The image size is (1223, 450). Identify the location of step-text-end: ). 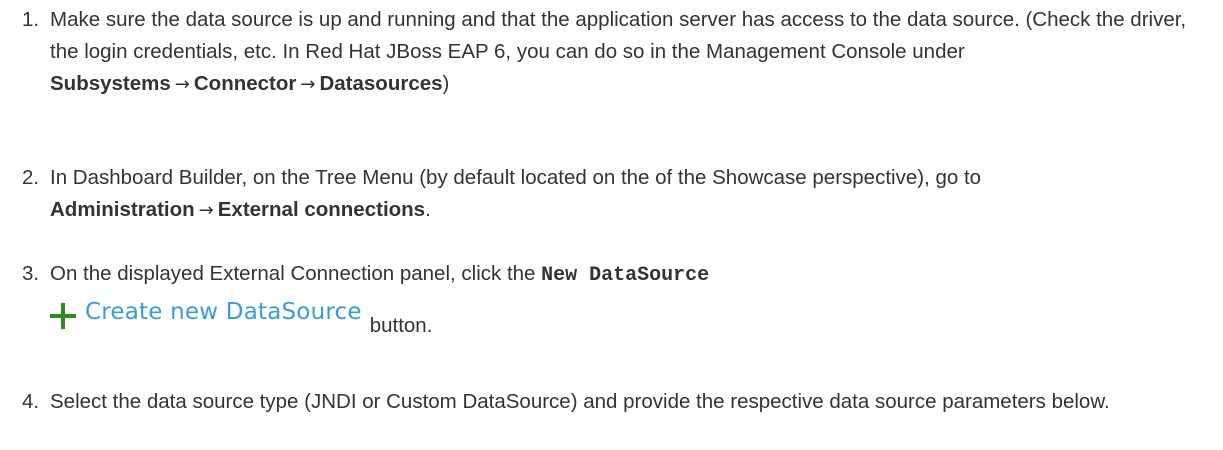
(446, 83).